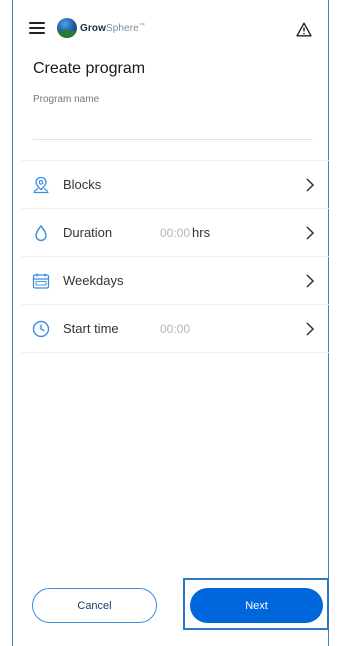 The height and width of the screenshot is (646, 340). Describe the element at coordinates (88, 232) in the screenshot. I see `settings-item-label: Duration` at that location.